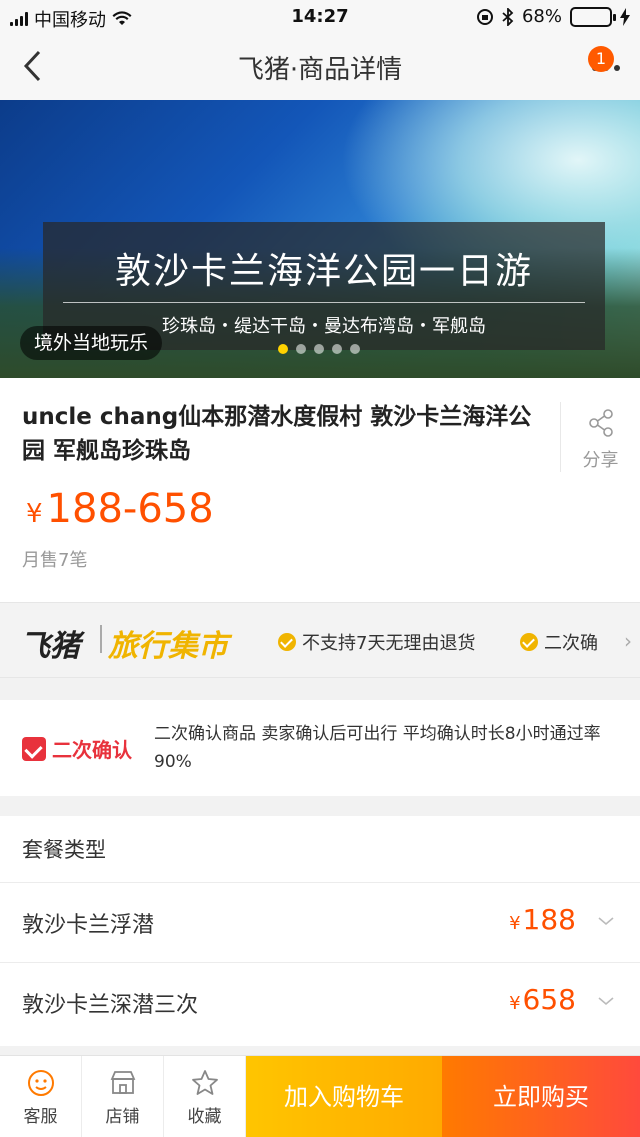 This screenshot has width=640, height=1137. Describe the element at coordinates (205, 1096) in the screenshot. I see `favorite-button: 收藏` at that location.